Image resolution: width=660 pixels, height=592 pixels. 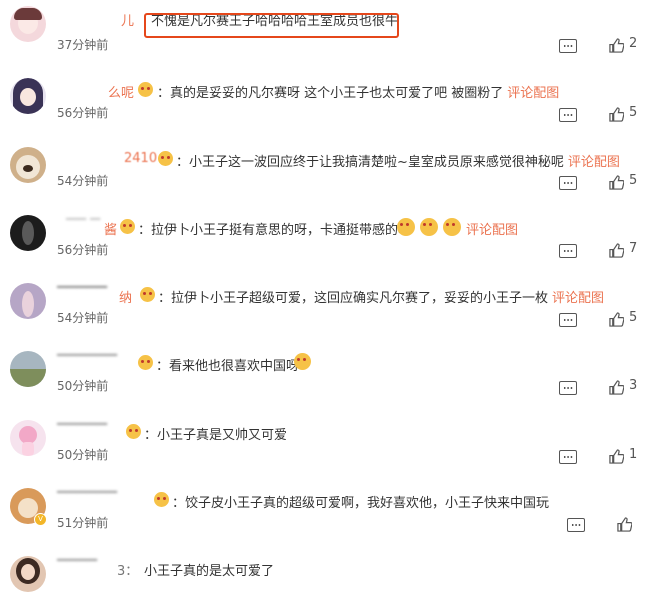 I want to click on verified-badge: V, so click(x=40, y=519).